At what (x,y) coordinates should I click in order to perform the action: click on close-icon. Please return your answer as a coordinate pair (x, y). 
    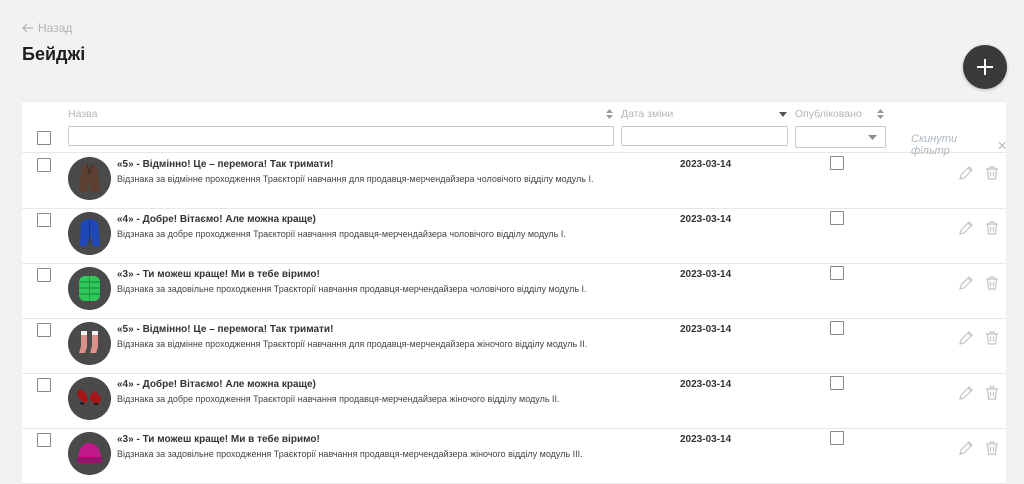
    Looking at the image, I should click on (1002, 145).